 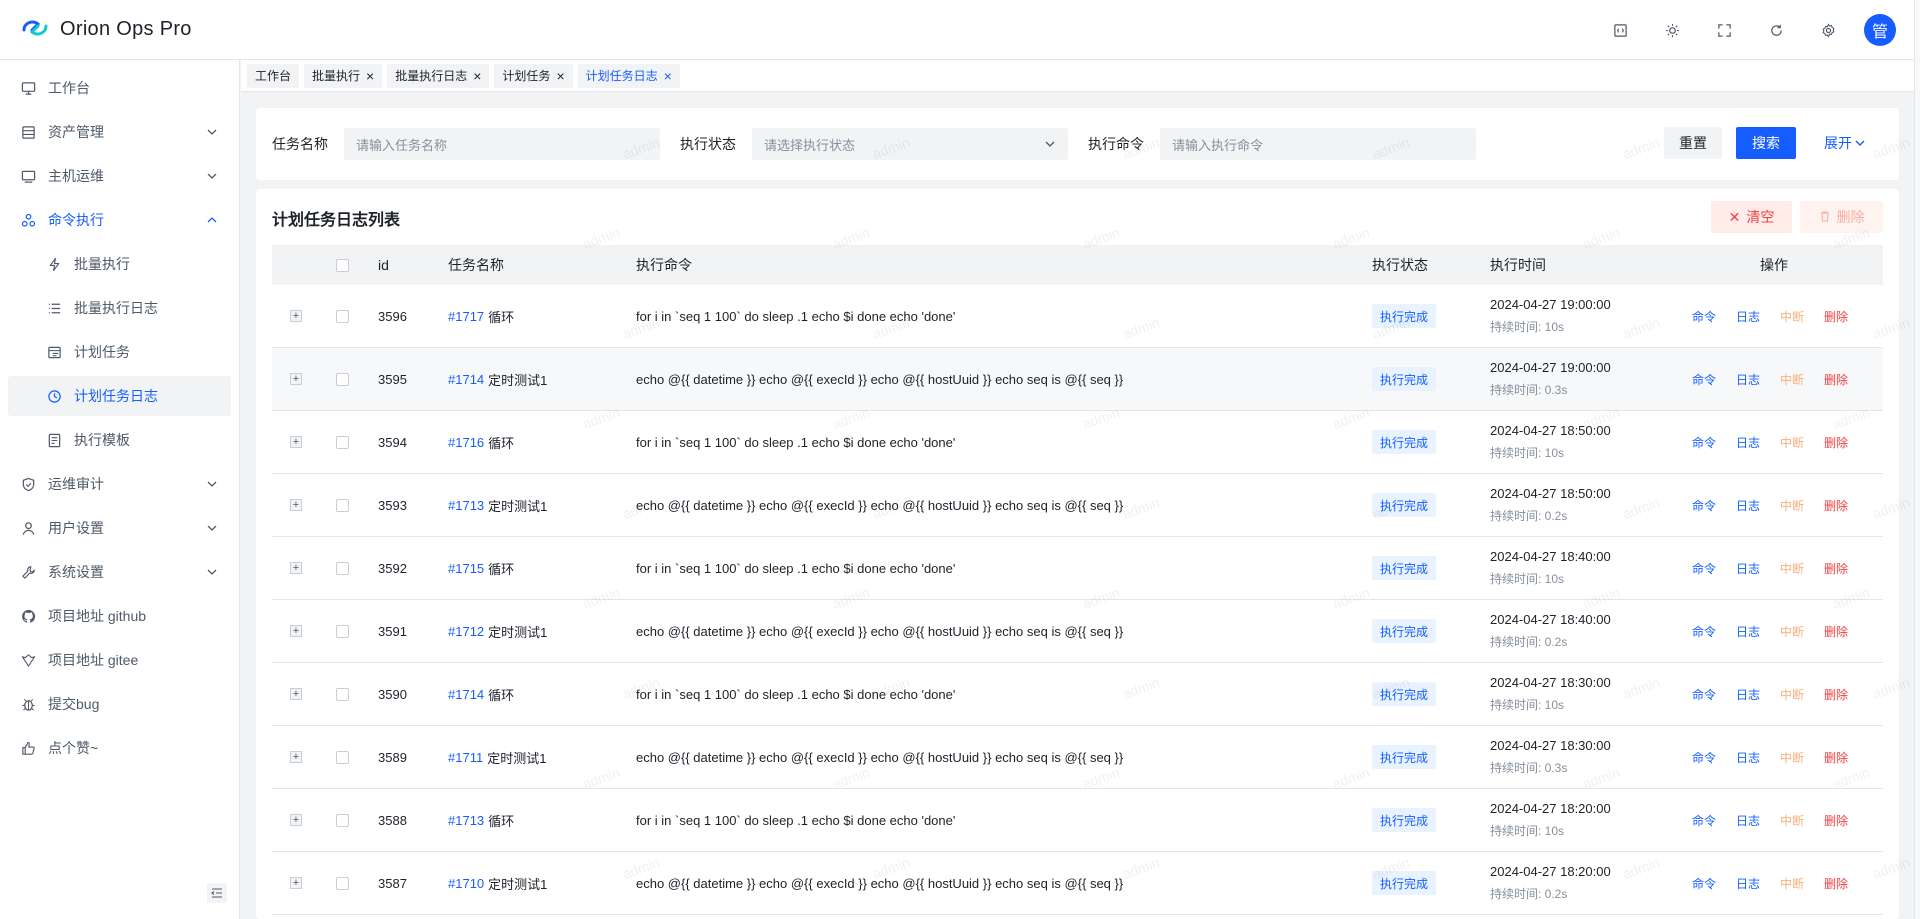 What do you see at coordinates (119, 396) in the screenshot?
I see `sidebar-item-7: 计划任务日志` at bounding box center [119, 396].